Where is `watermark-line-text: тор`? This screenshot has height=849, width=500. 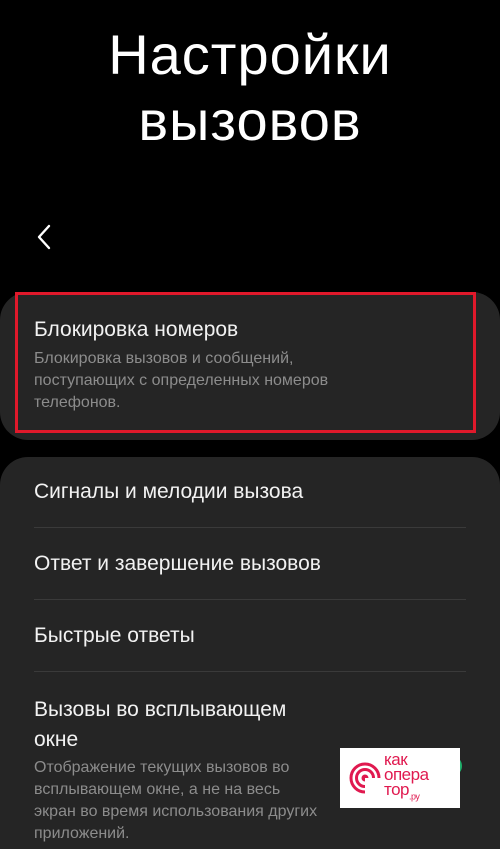
watermark-line-text: тор is located at coordinates (397, 789).